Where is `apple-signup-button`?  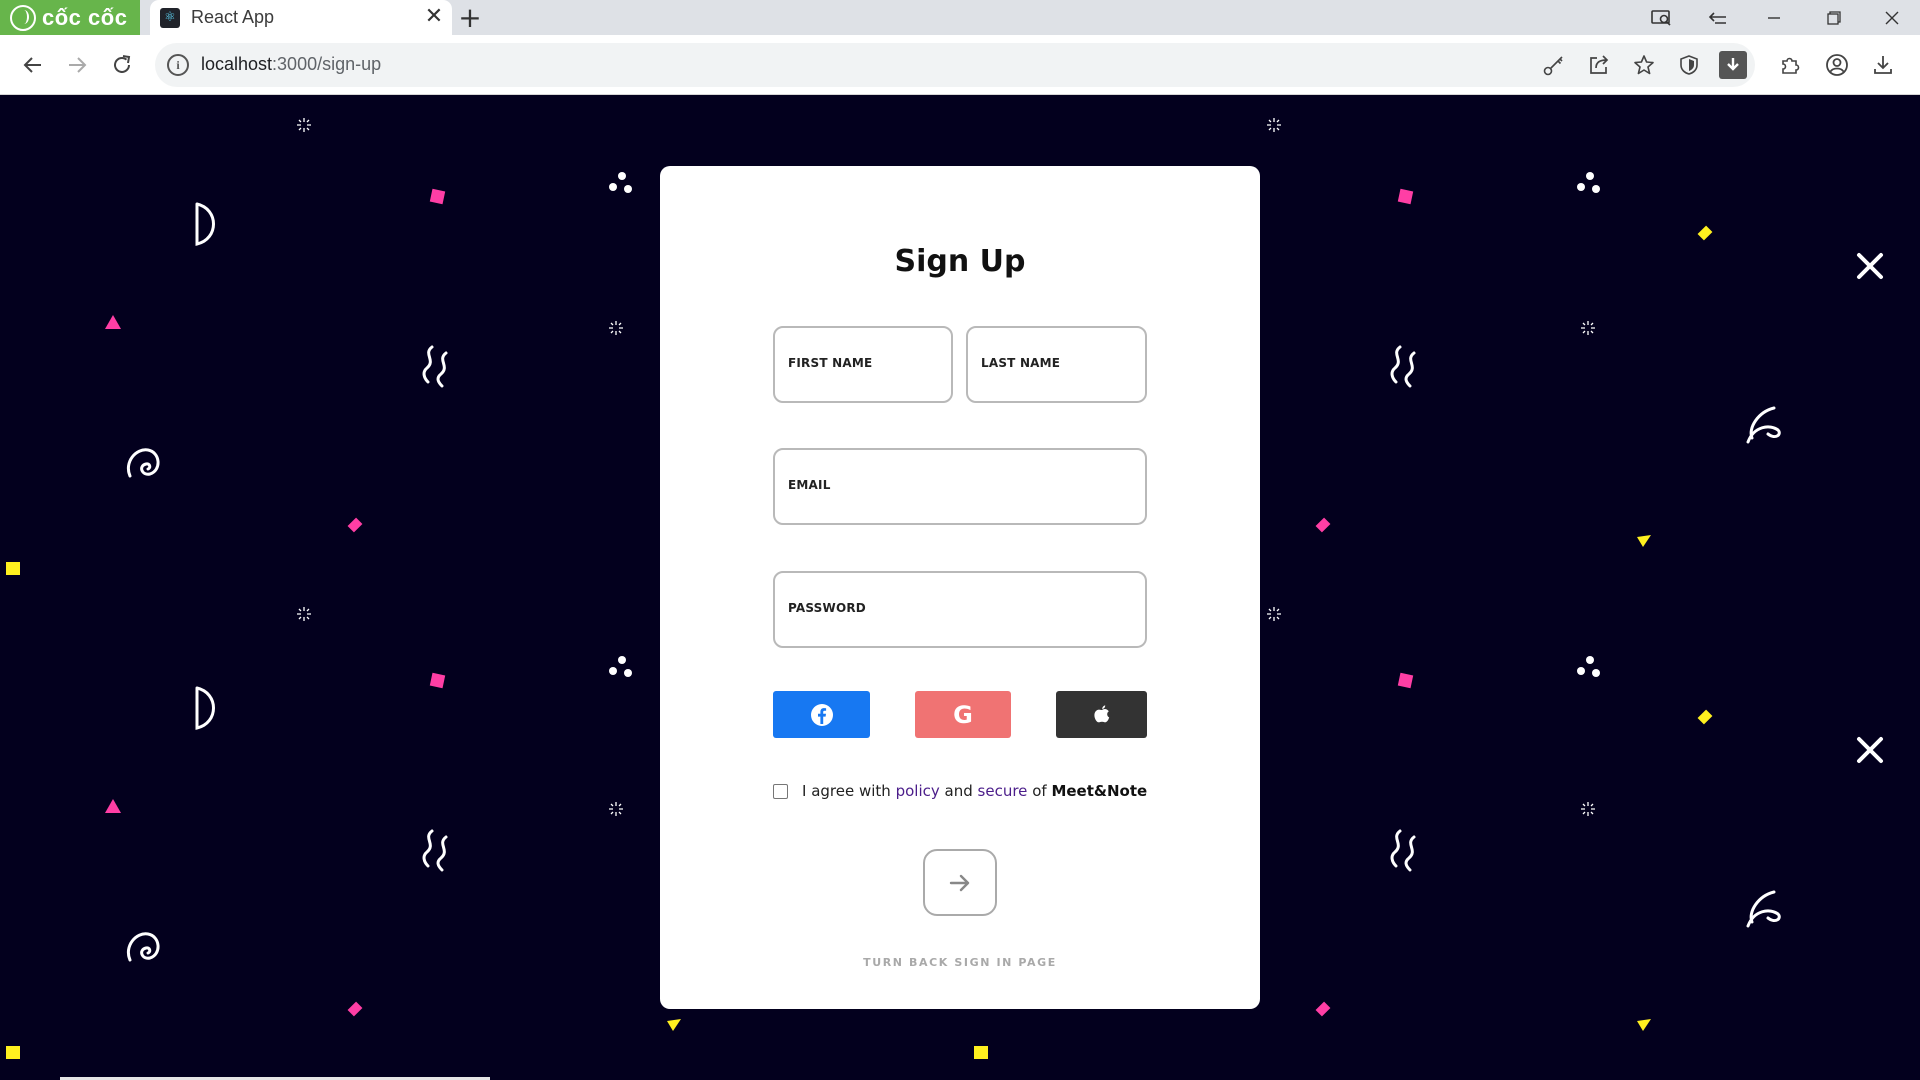
apple-signup-button is located at coordinates (1101, 714).